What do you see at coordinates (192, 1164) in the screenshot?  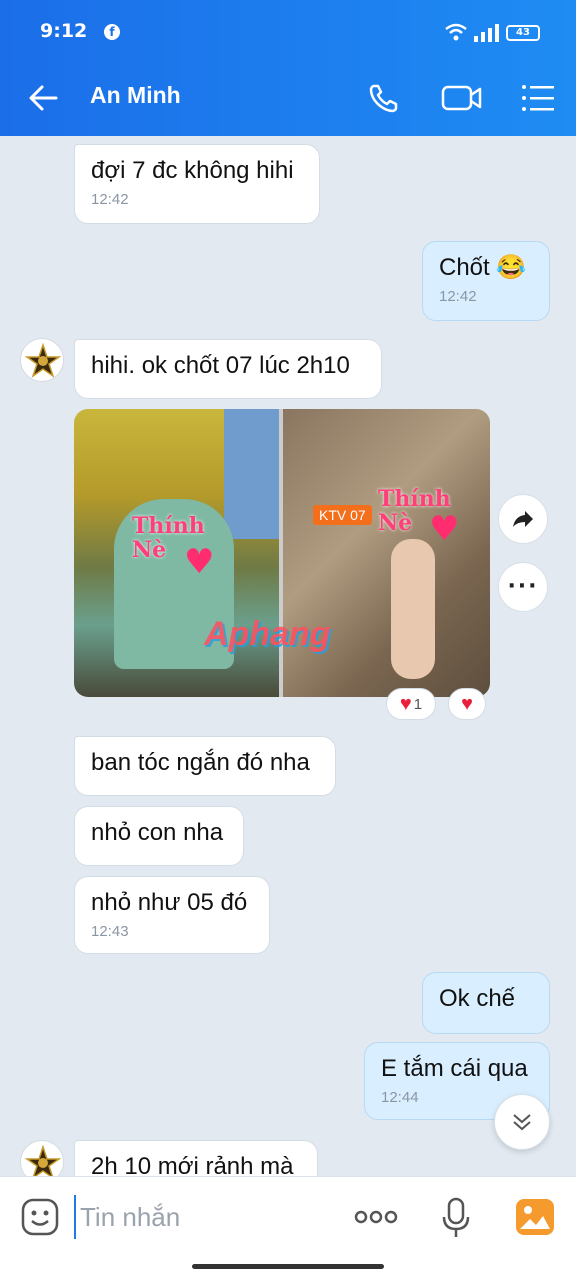 I see `message-text: 2h 10 mới rảnh mà` at bounding box center [192, 1164].